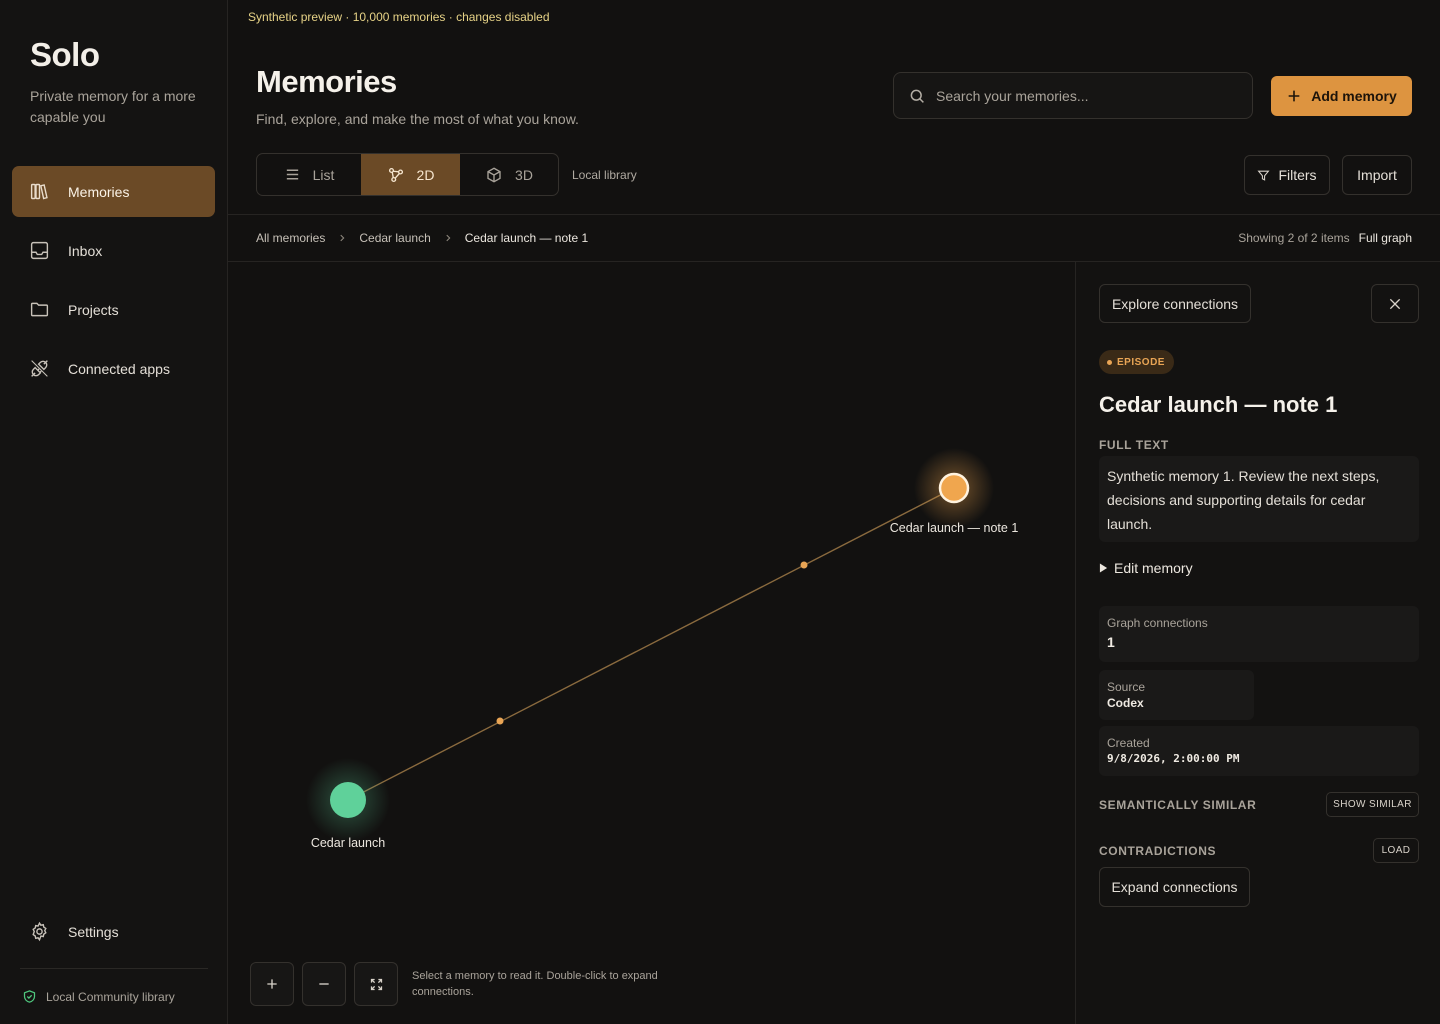  I want to click on add-memory-button: Add memory, so click(1341, 96).